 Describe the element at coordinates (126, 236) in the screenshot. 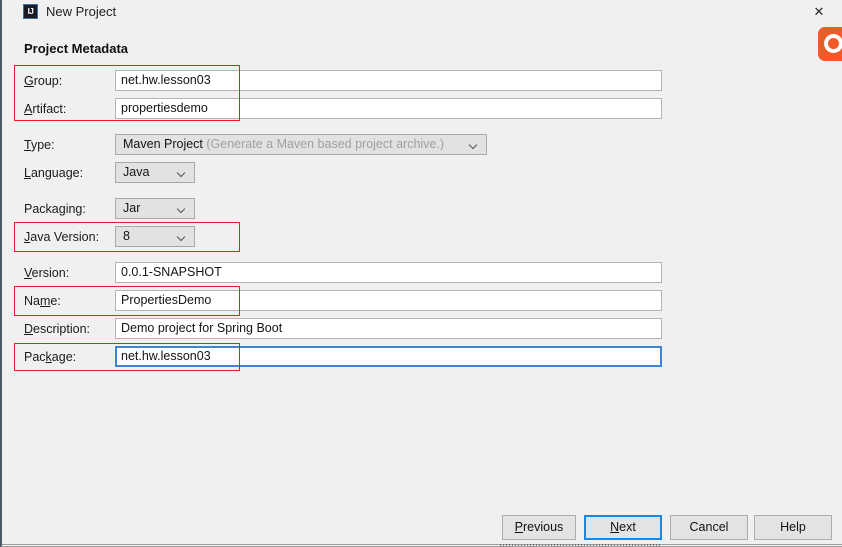

I see `java-version-value: 8` at that location.